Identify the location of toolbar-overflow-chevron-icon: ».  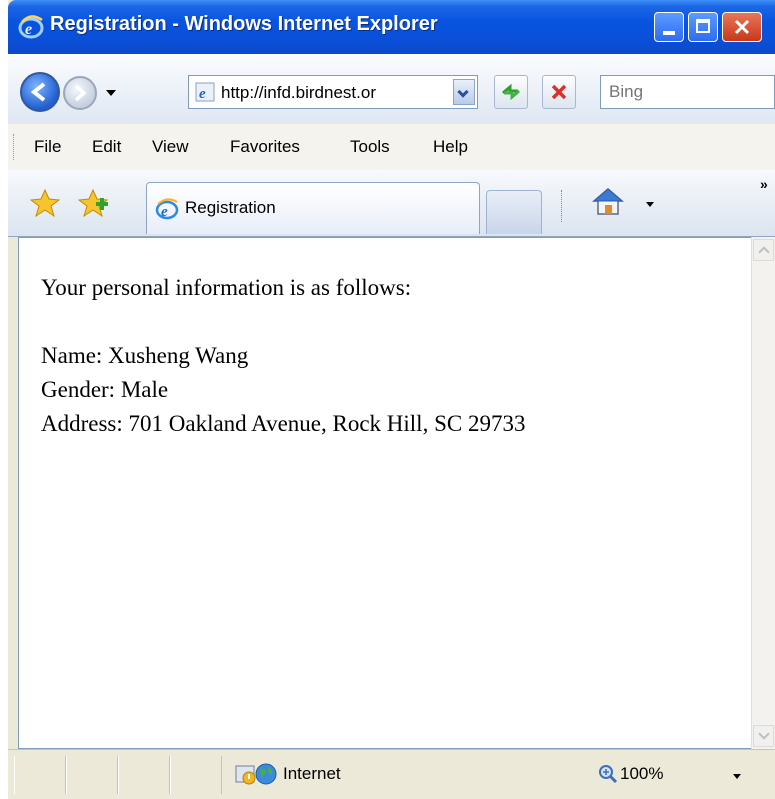
(764, 184).